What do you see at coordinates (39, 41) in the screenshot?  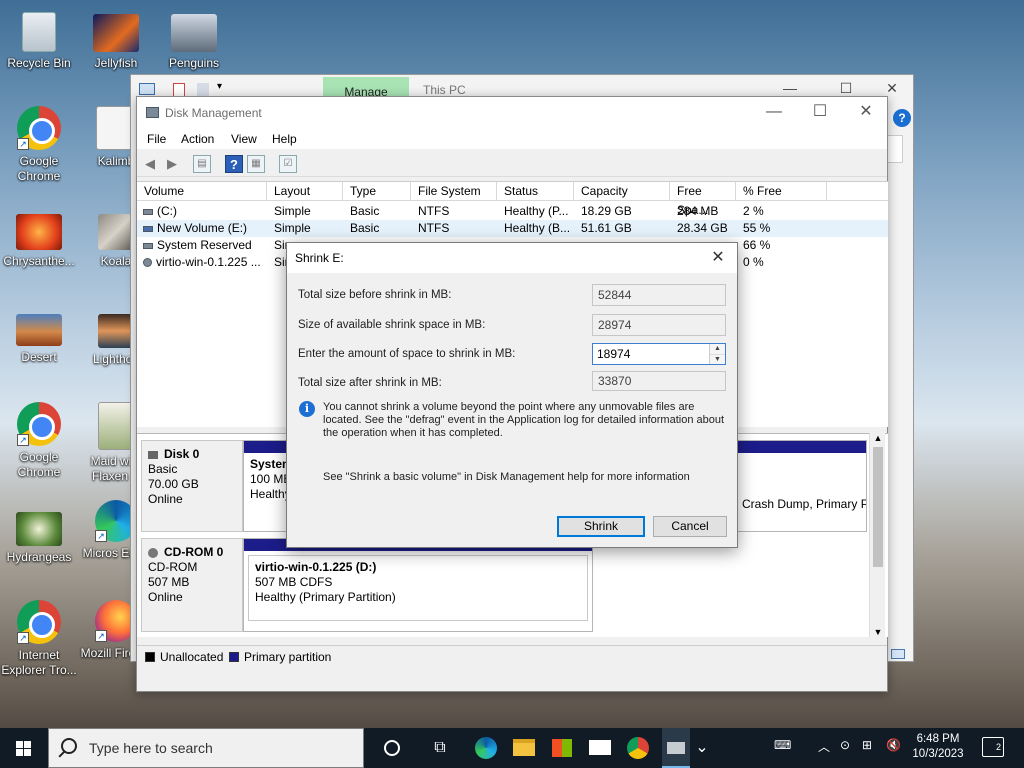 I see `desktop-icon-recycle-bin: Recycle Bin` at bounding box center [39, 41].